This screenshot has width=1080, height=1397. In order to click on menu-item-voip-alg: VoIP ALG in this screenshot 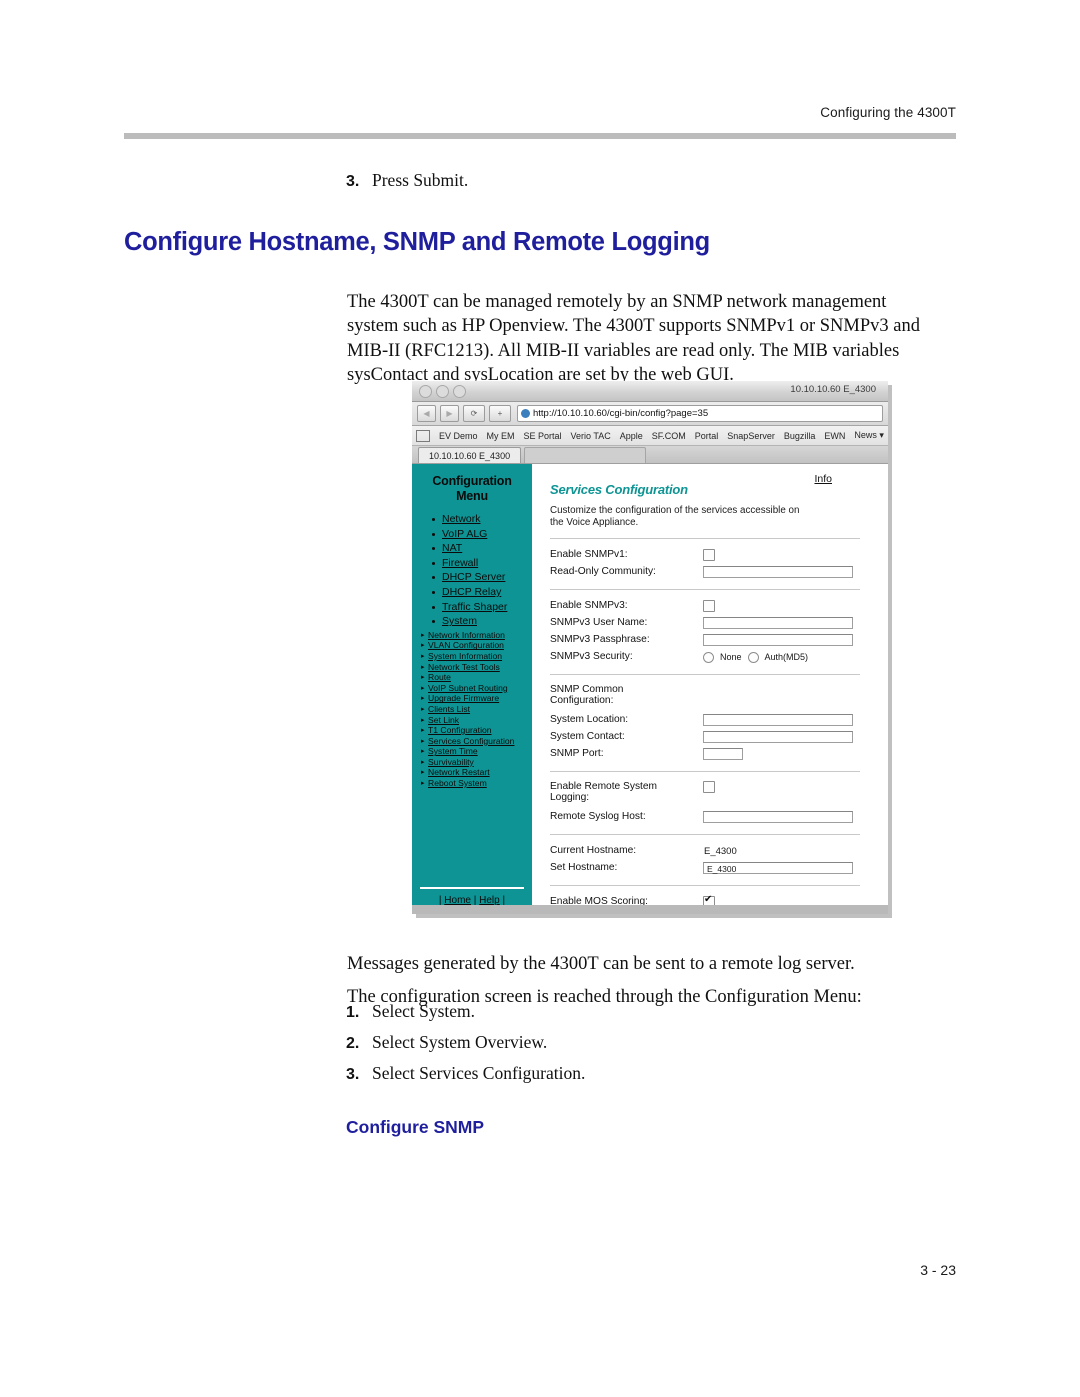, I will do `click(482, 534)`.